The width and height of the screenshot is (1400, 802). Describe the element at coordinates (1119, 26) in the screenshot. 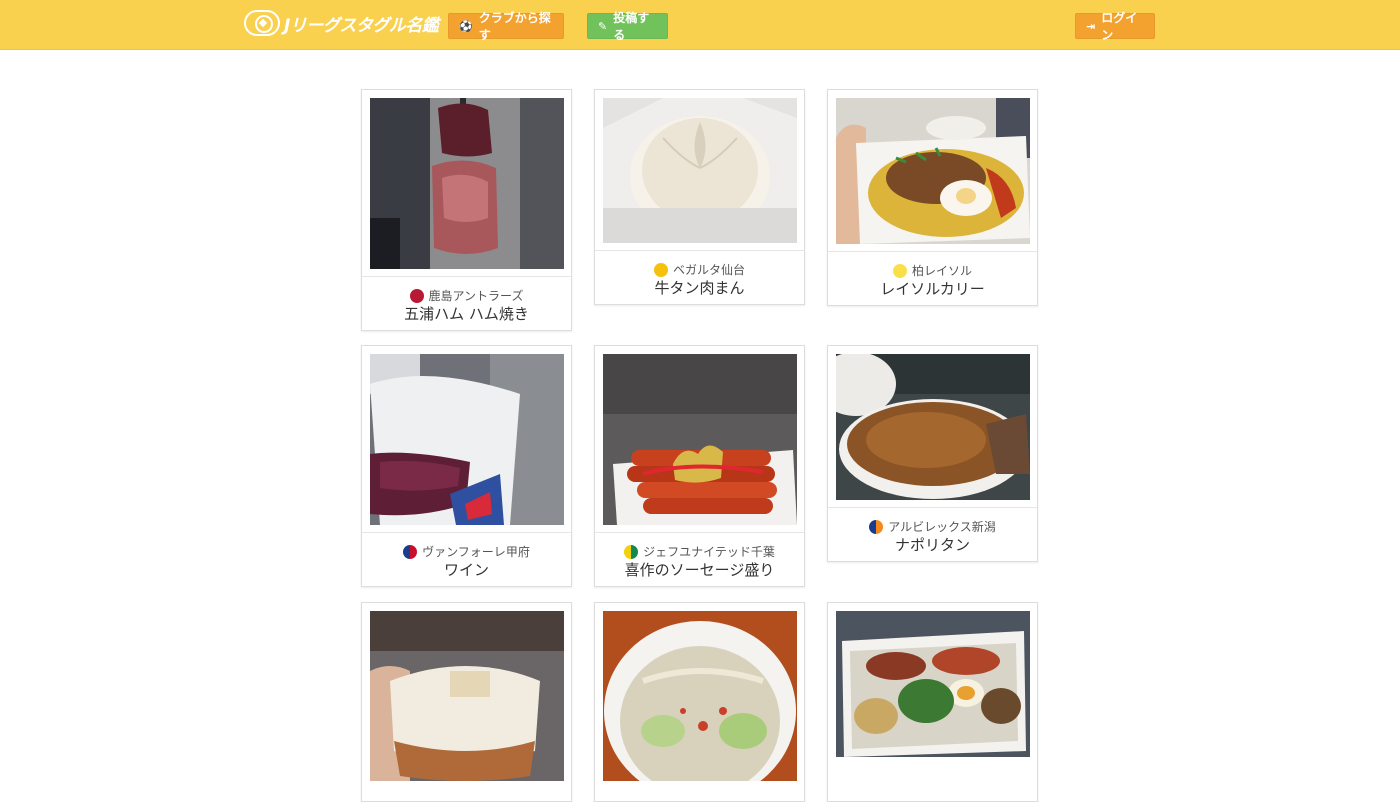

I see `login-label: ログイン` at that location.